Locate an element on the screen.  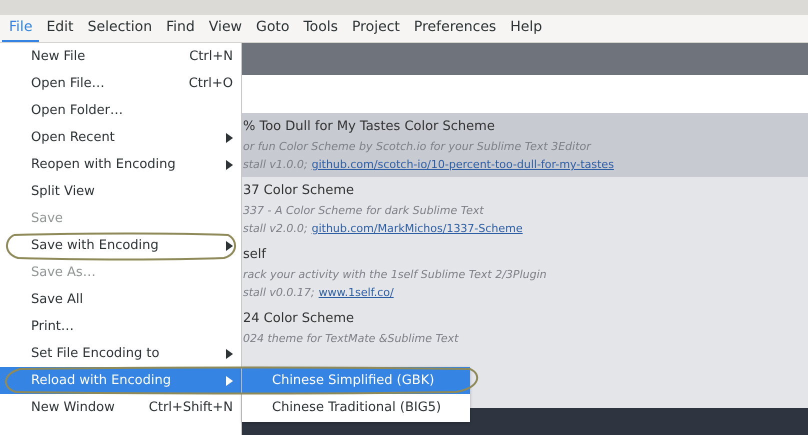
package-description: rack your activity with the 1self Sublime Text 2/3Plugin is located at coordinates (395, 275).